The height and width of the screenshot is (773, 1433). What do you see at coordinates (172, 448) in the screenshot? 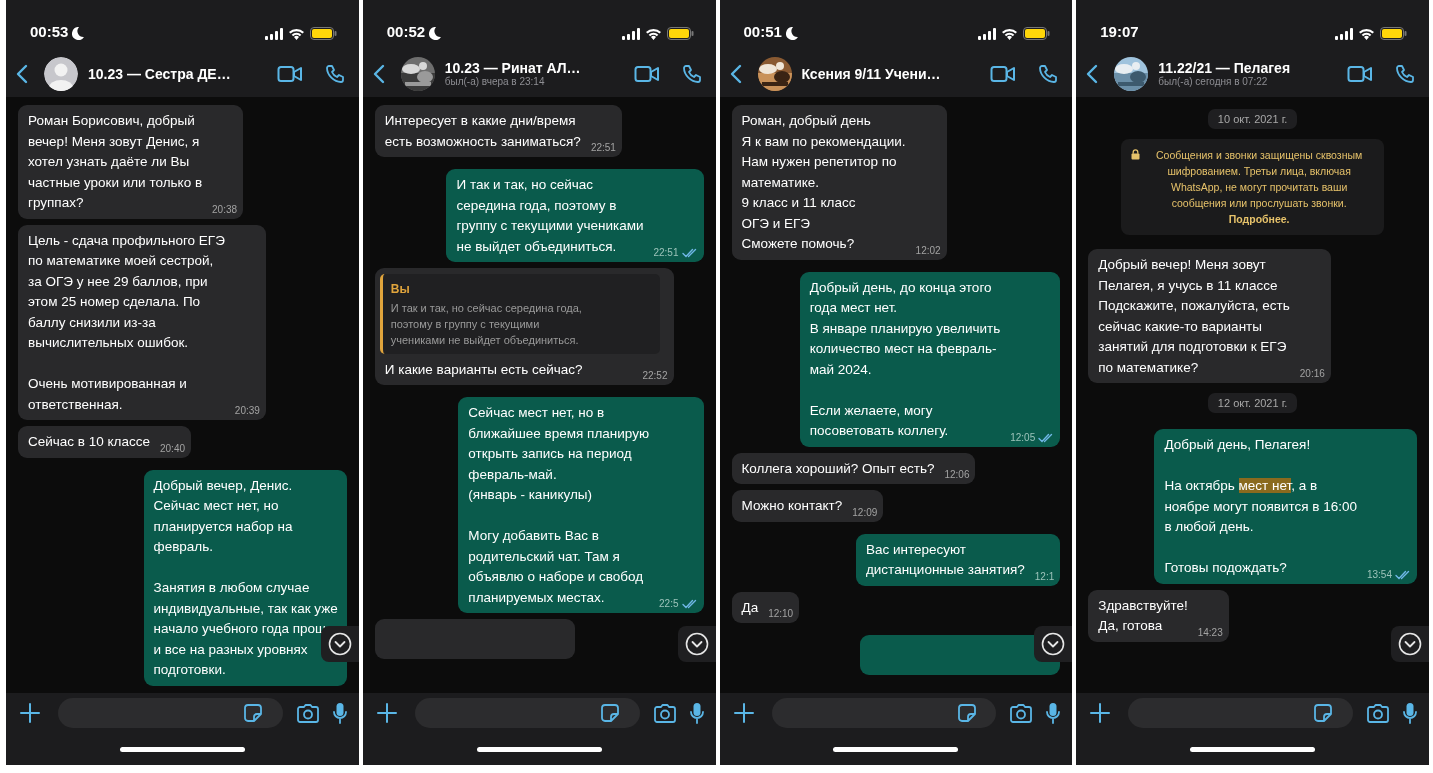
I see `message-time: 20:40` at bounding box center [172, 448].